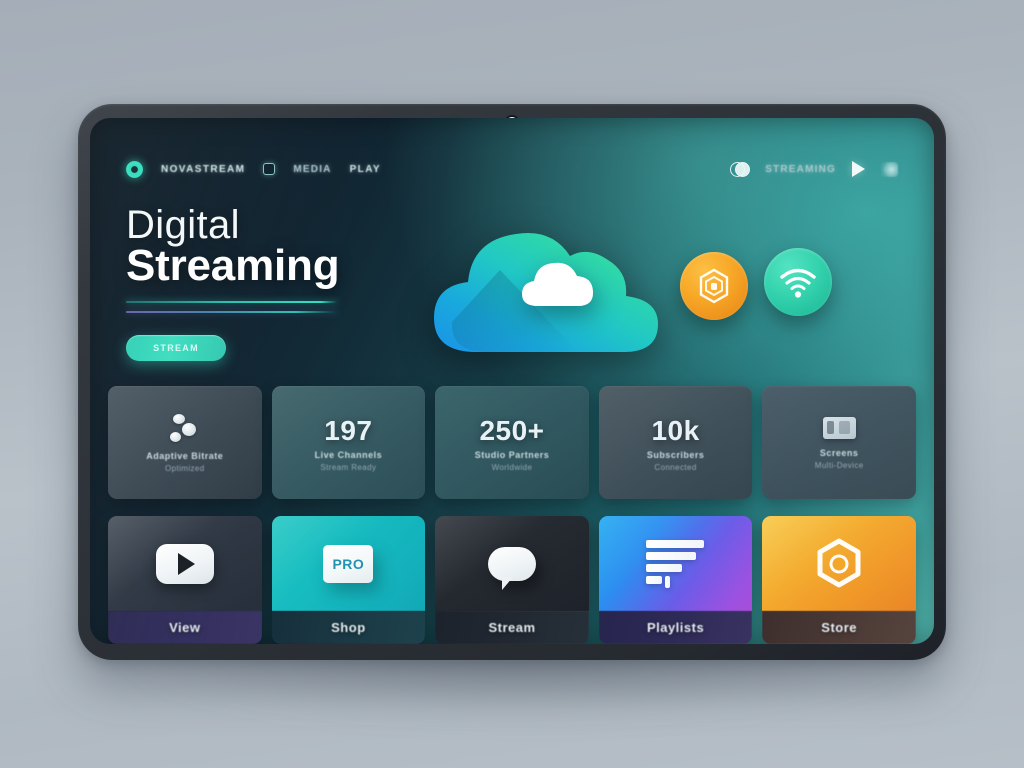  I want to click on app-tile-shop: PRO Shop, so click(348, 580).